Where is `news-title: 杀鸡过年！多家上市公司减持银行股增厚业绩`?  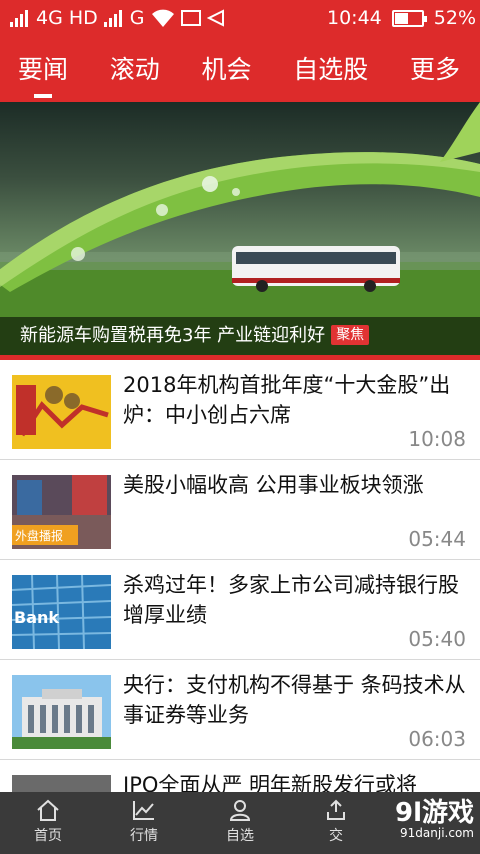
news-title: 杀鸡过年！多家上市公司减持银行股增厚业绩 is located at coordinates (291, 600).